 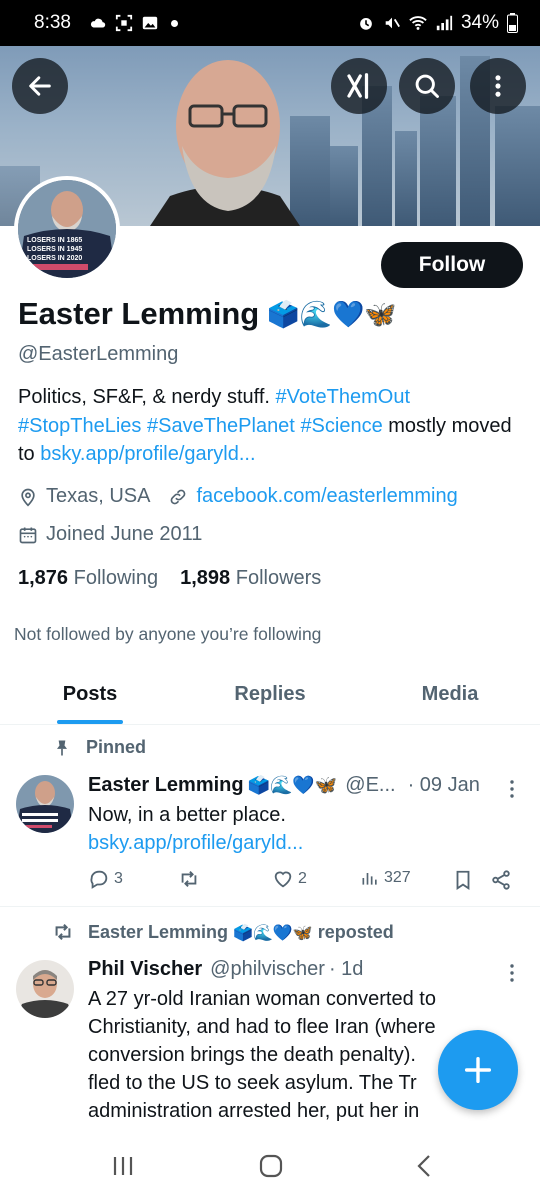 What do you see at coordinates (283, 879) in the screenshot?
I see `heart-icon` at bounding box center [283, 879].